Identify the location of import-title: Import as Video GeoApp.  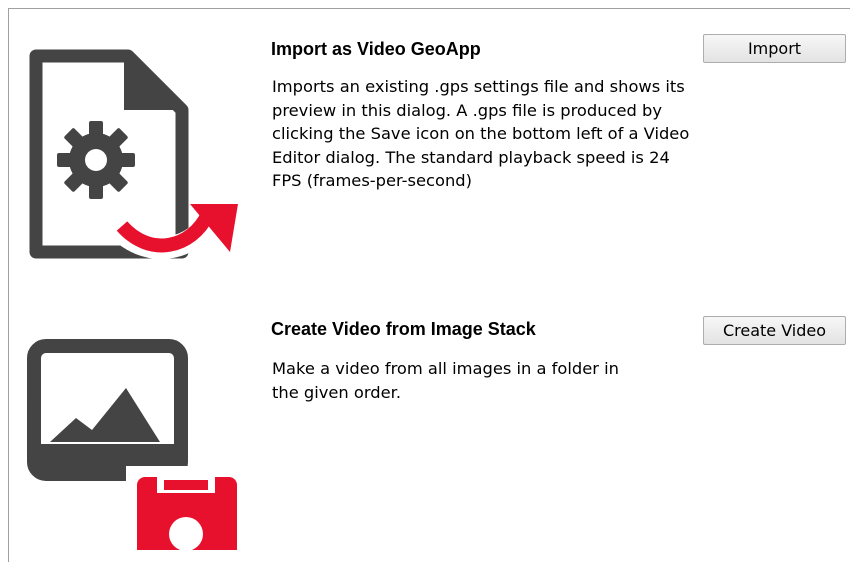
(376, 49).